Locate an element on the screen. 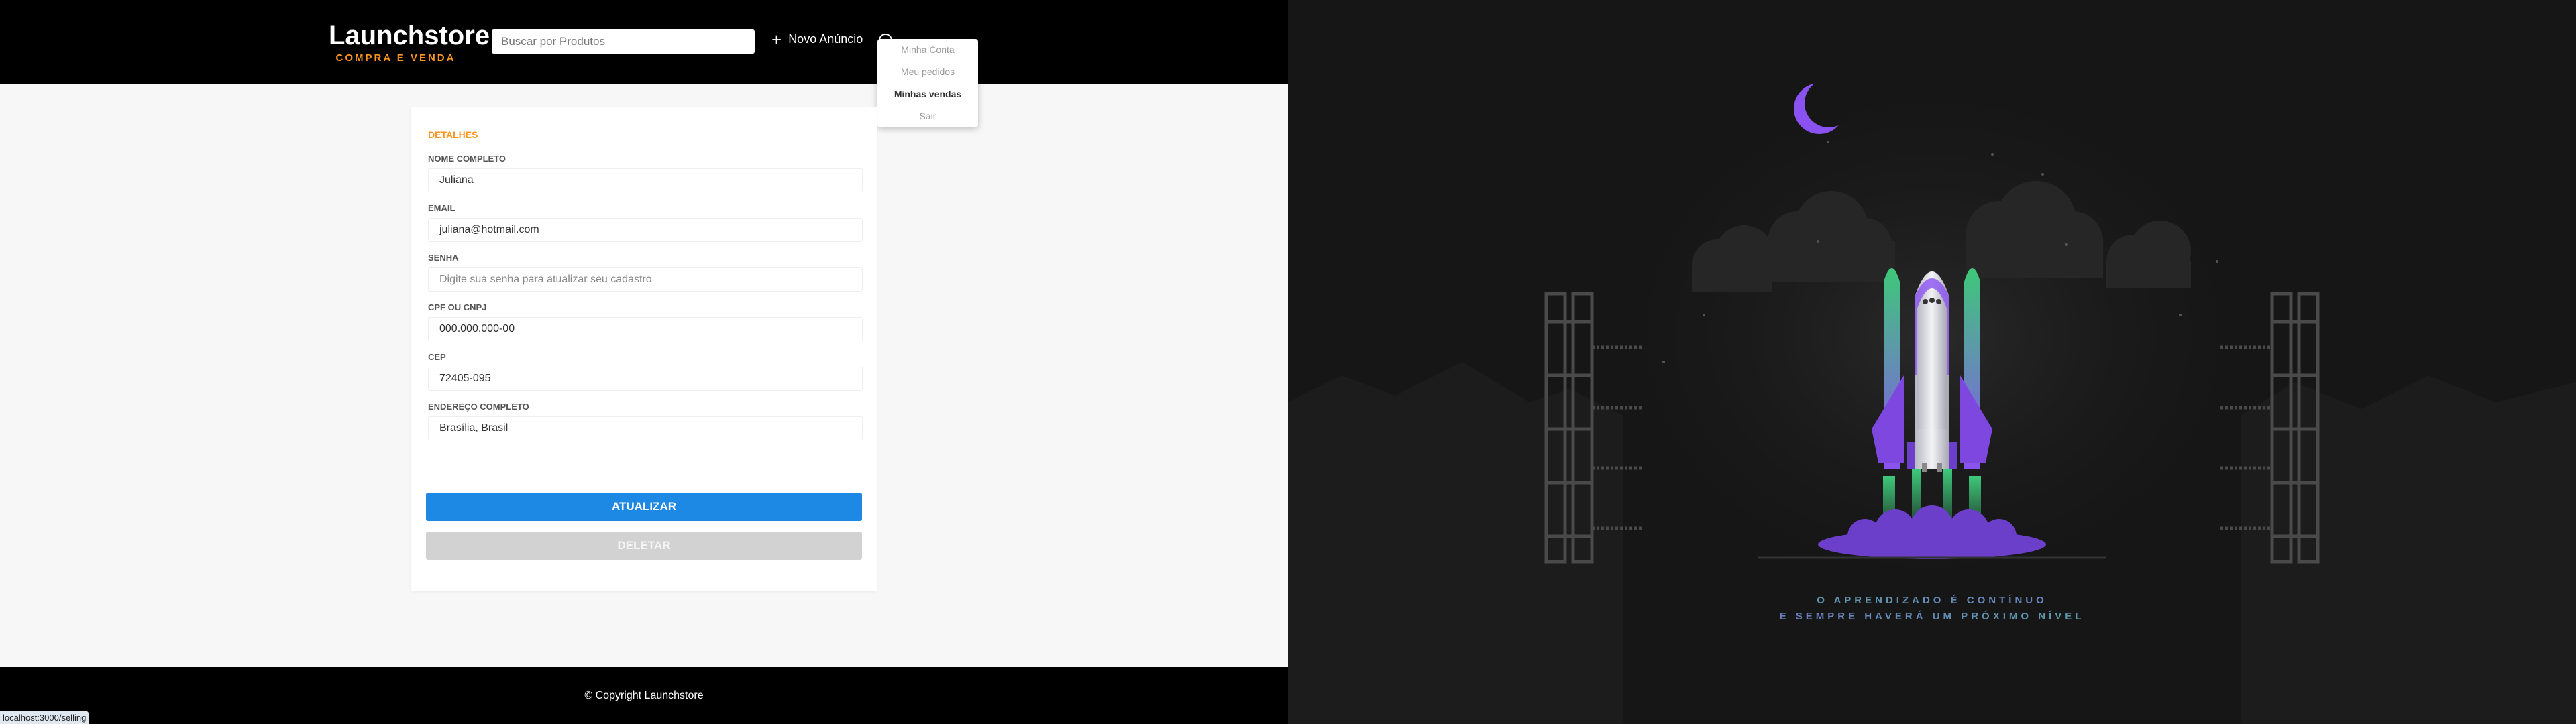  field-label: SENHA is located at coordinates (443, 258).